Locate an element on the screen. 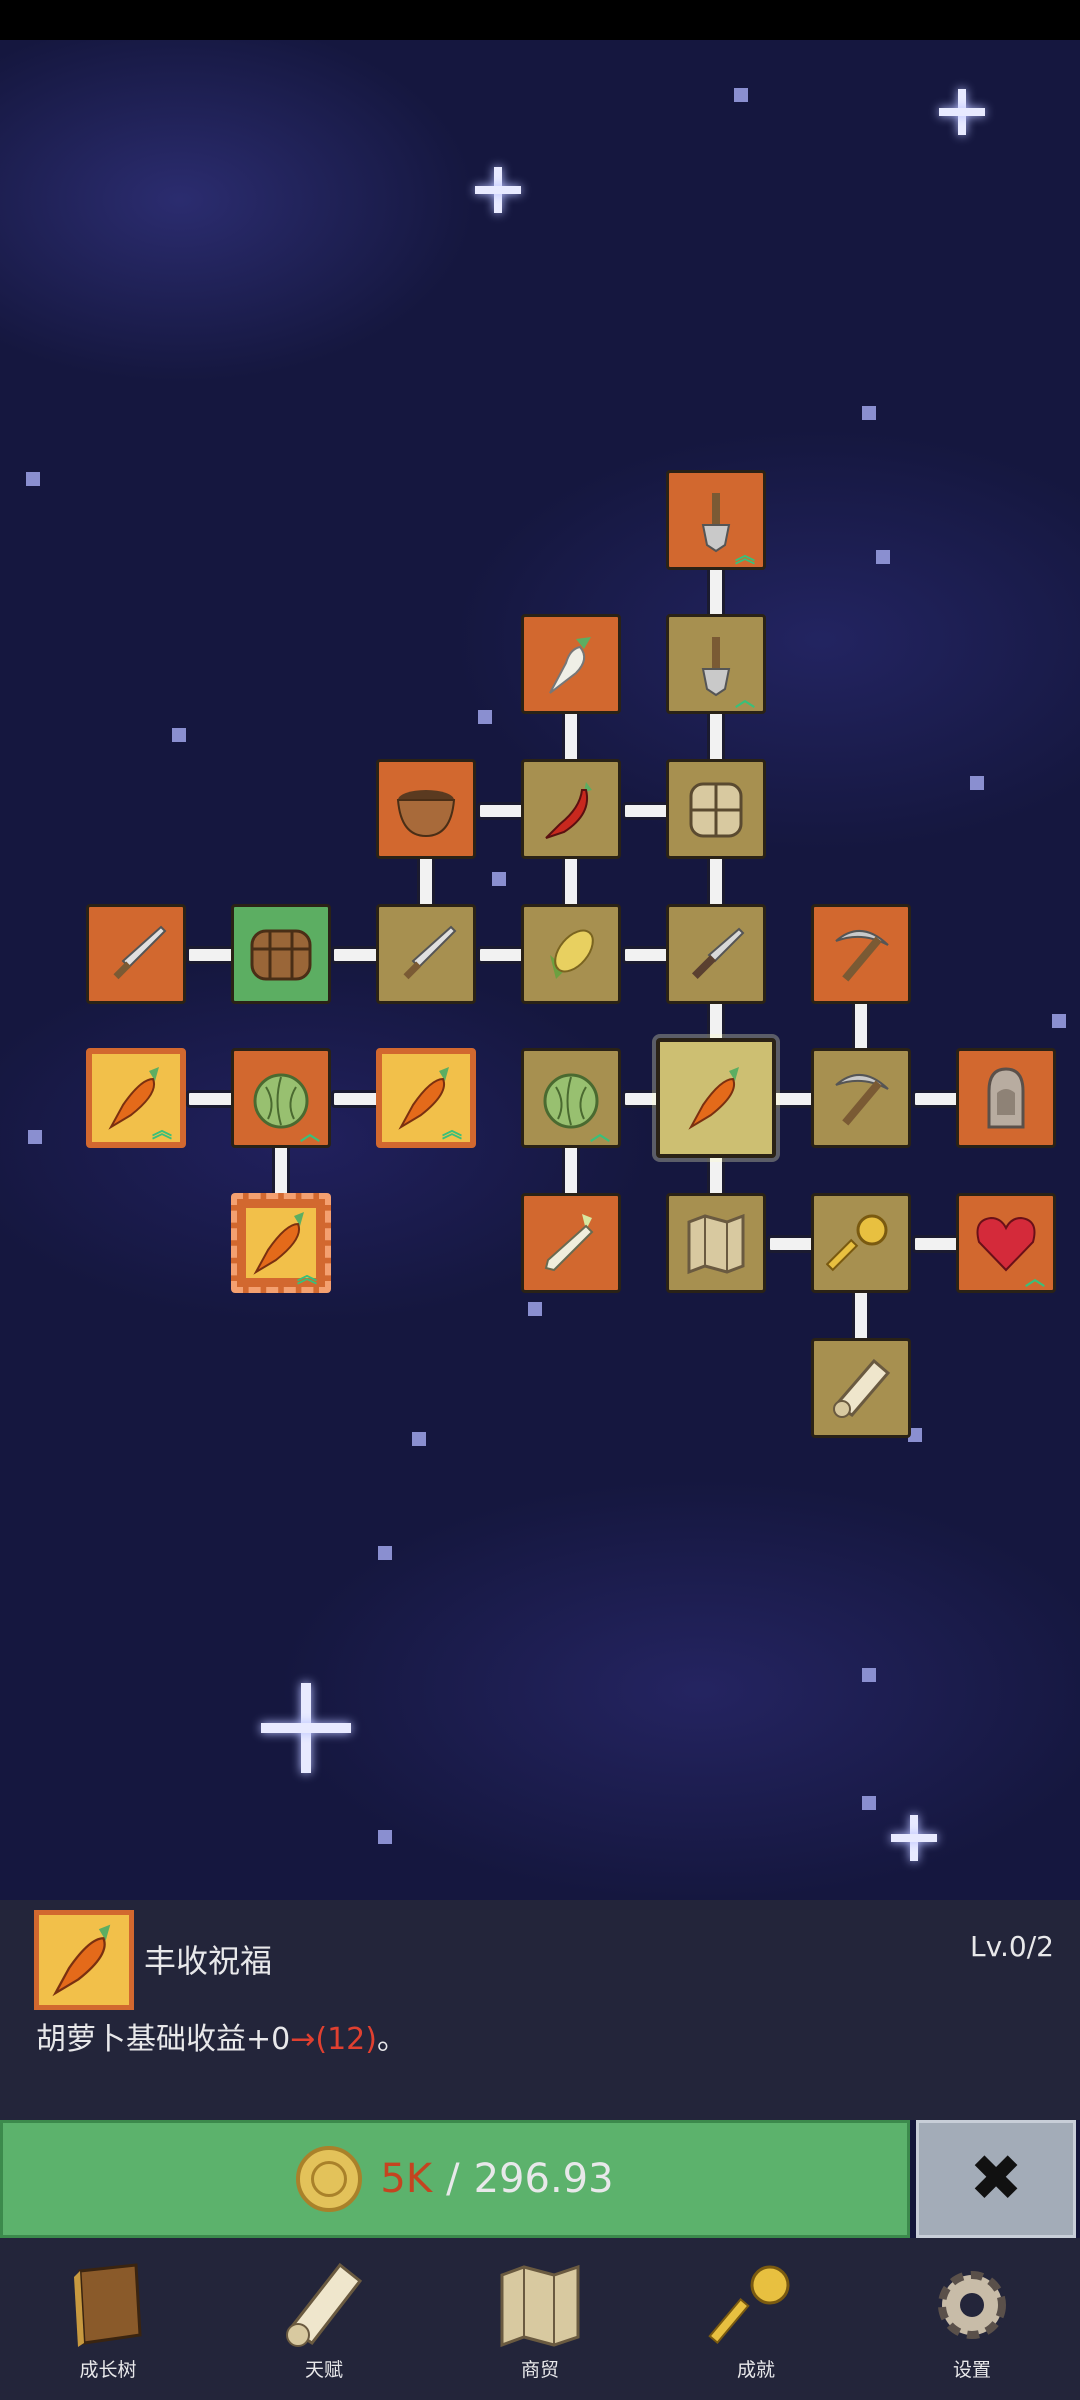 This screenshot has width=1080, height=2400. chest-icon is located at coordinates (281, 955).